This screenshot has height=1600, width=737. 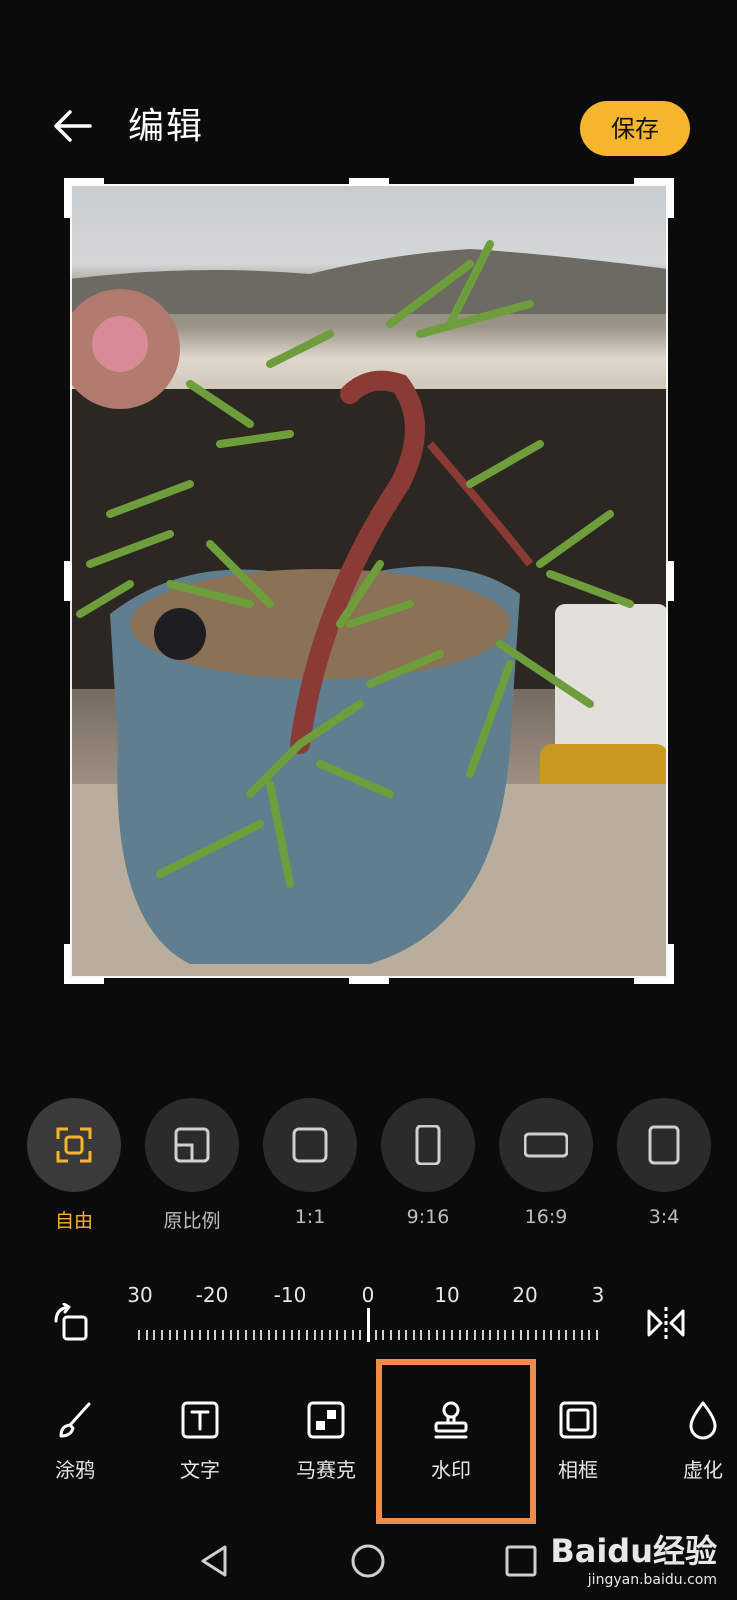 I want to click on tool-blur-label: 虚化, so click(x=703, y=1470).